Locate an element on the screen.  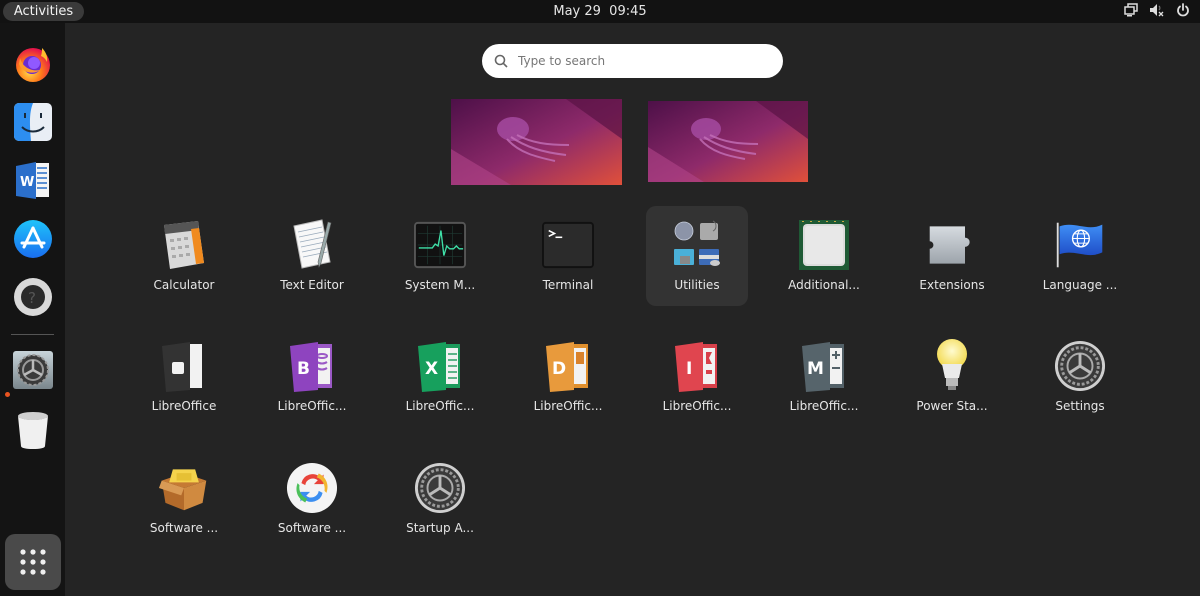
app-label: Extensions is located at coordinates (952, 285).